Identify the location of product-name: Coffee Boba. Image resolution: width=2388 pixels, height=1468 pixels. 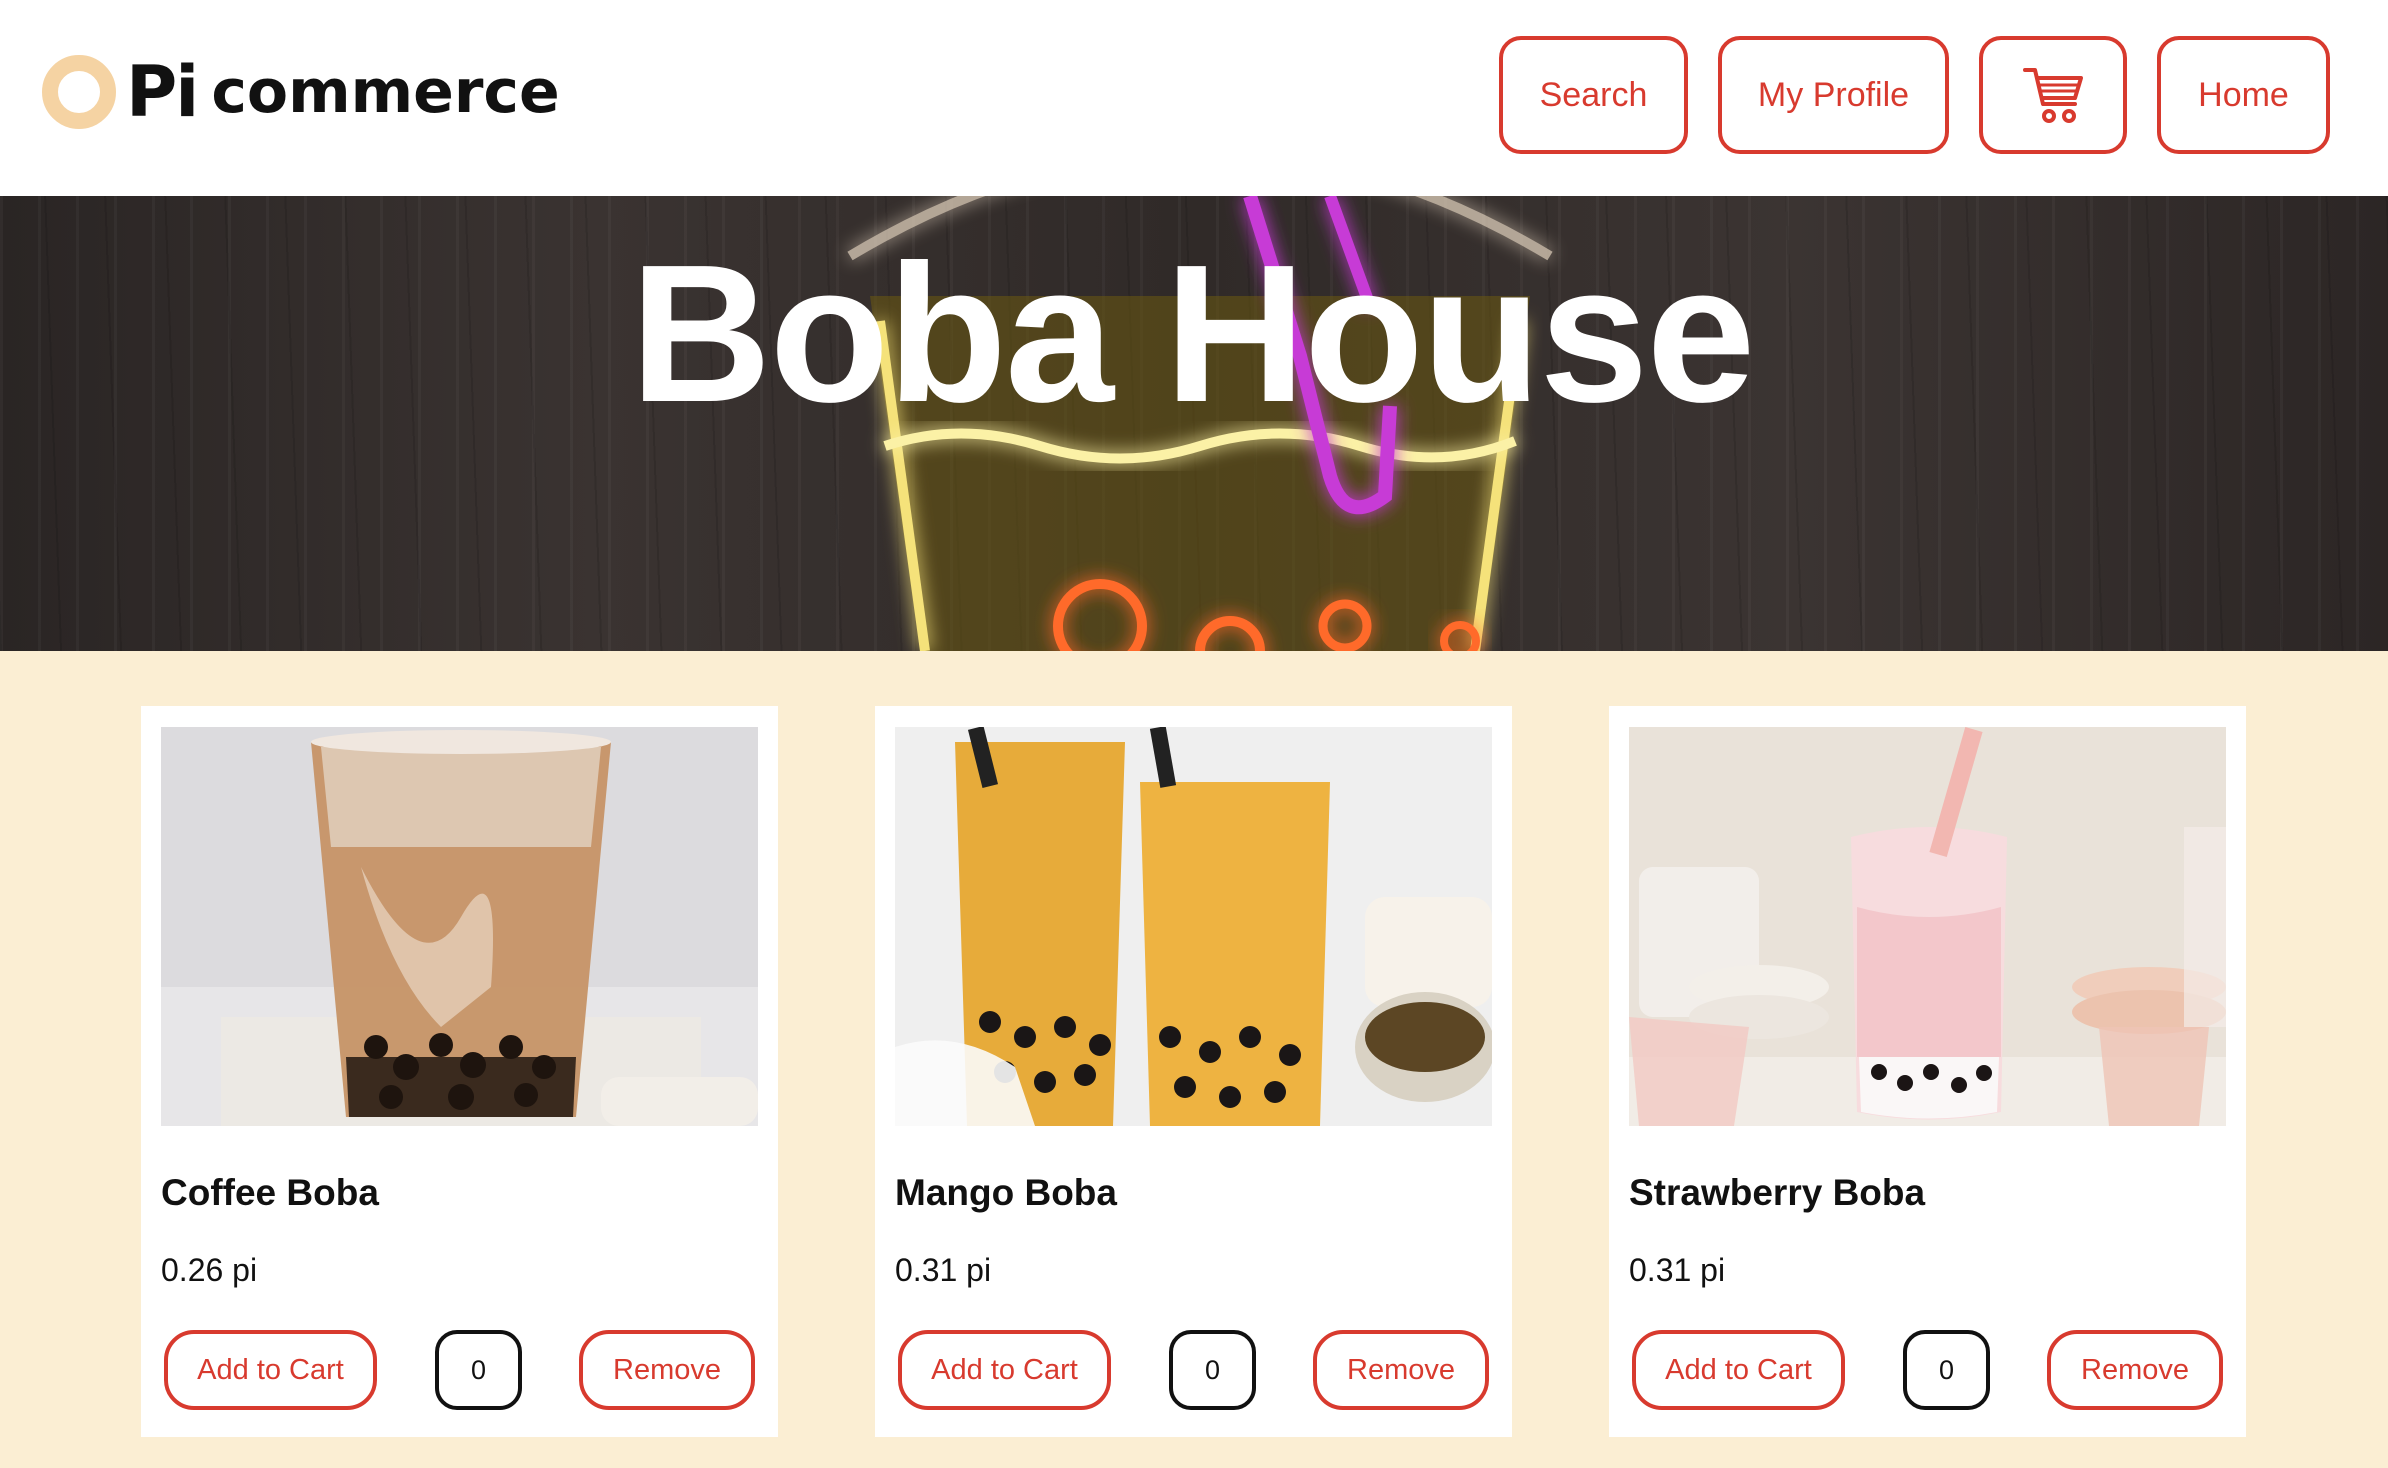
(270, 1192).